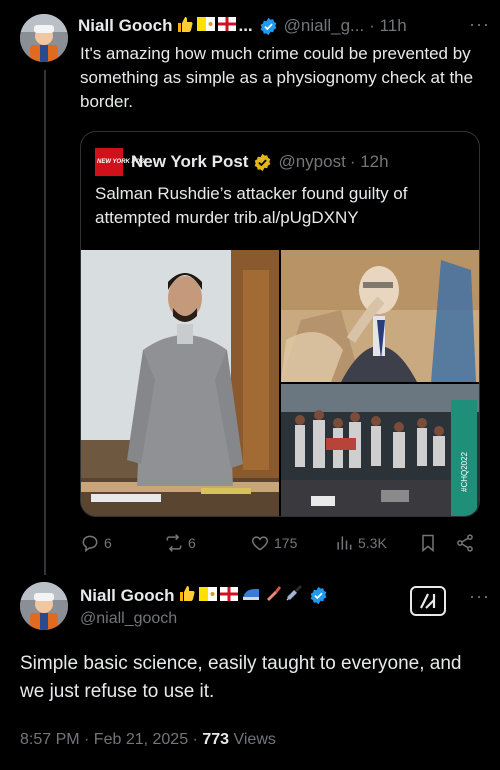  Describe the element at coordinates (128, 619) in the screenshot. I see `handle: @niall_gooch` at that location.